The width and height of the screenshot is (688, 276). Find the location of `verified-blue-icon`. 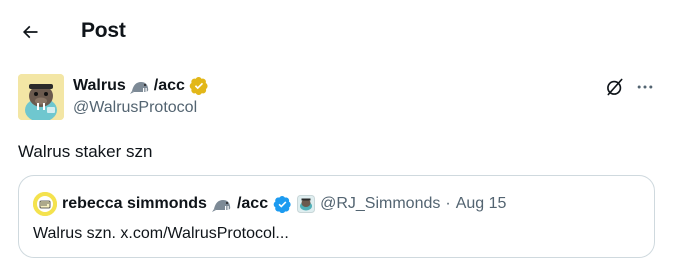

verified-blue-icon is located at coordinates (282, 204).